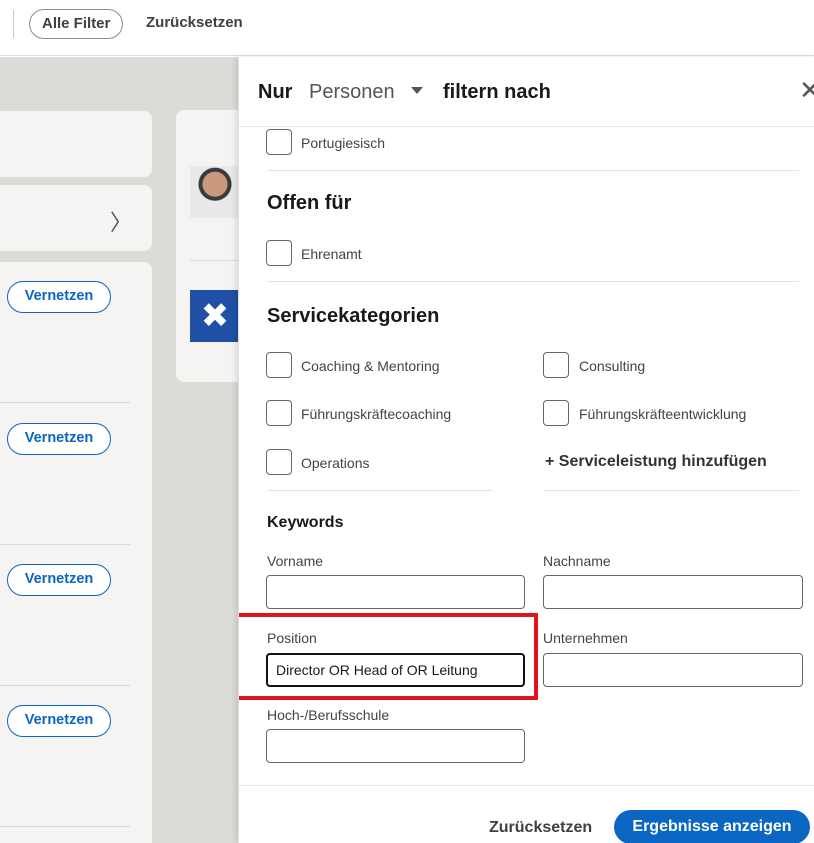 This screenshot has height=843, width=814. I want to click on result-type-dropdown: Personen, so click(352, 92).